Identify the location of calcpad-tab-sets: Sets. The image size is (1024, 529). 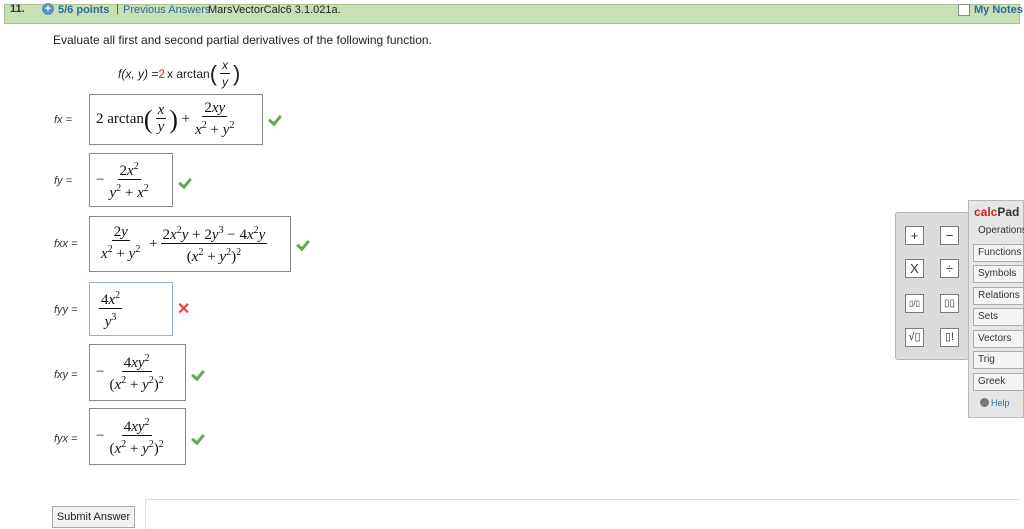
(998, 317).